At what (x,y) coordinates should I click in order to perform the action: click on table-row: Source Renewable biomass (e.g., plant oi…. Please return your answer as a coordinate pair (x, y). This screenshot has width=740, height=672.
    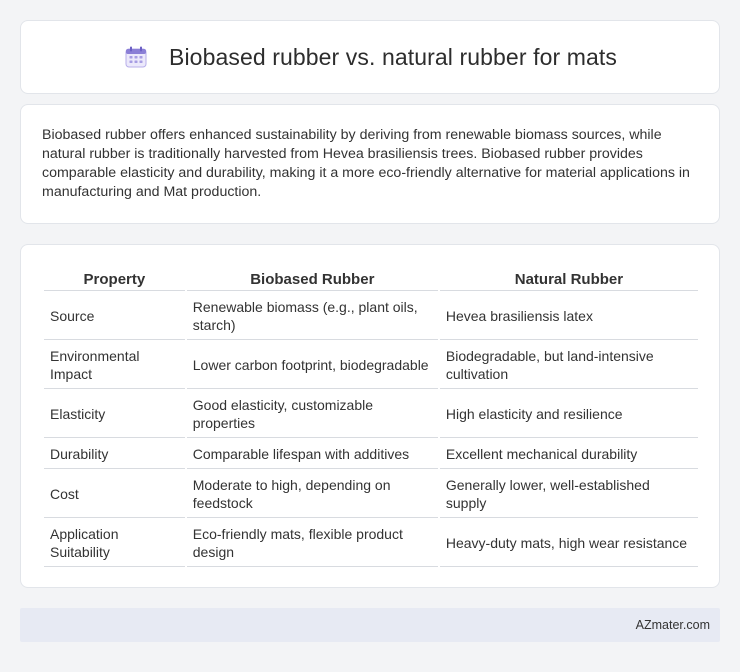
    Looking at the image, I should click on (371, 316).